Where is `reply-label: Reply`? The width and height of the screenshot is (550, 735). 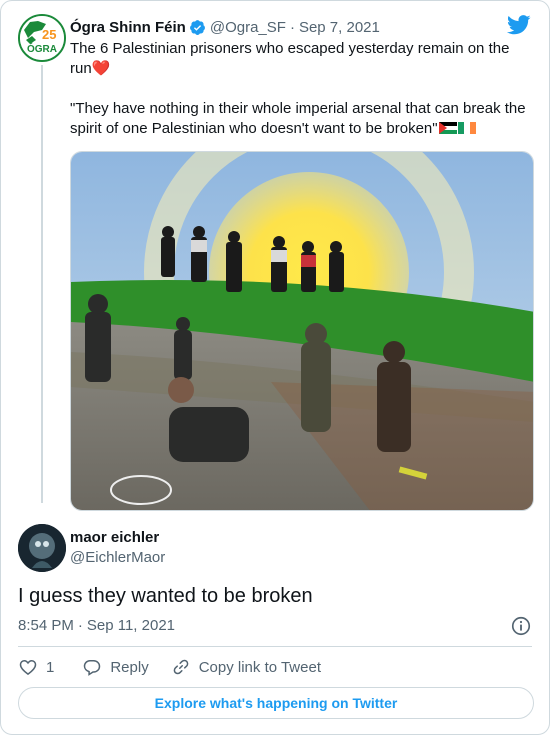 reply-label: Reply is located at coordinates (129, 667).